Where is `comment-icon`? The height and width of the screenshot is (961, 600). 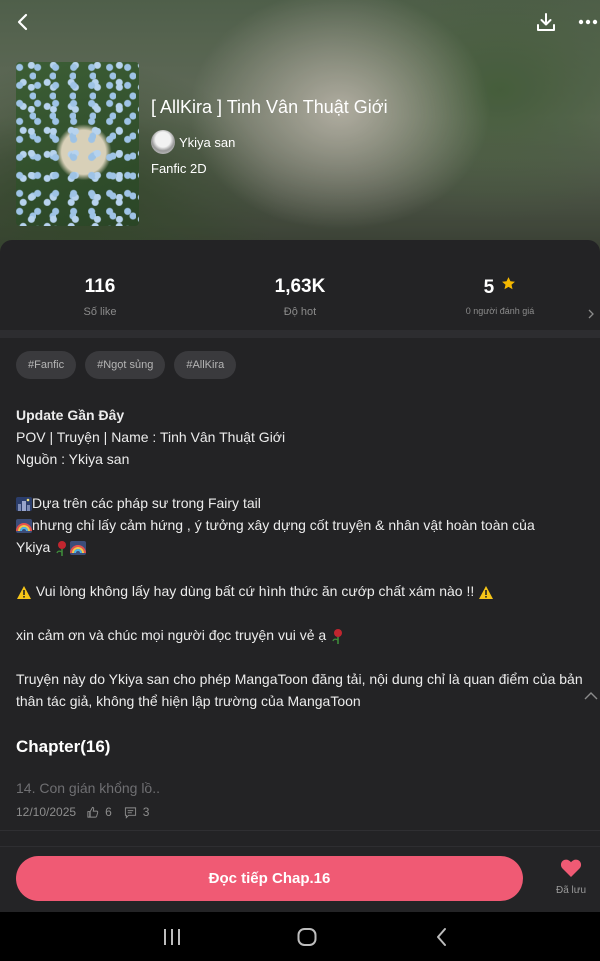 comment-icon is located at coordinates (130, 812).